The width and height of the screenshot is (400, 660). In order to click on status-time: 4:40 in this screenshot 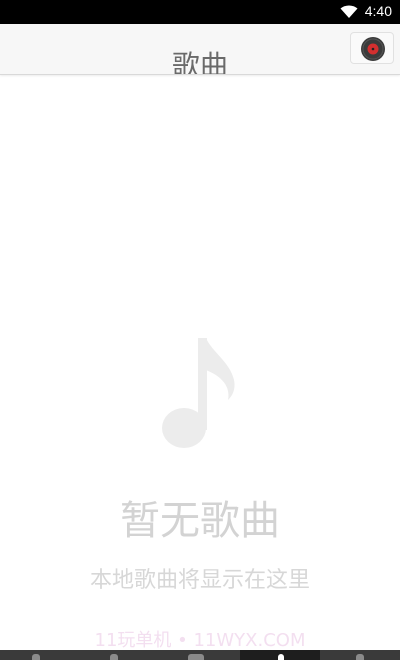, I will do `click(378, 11)`.